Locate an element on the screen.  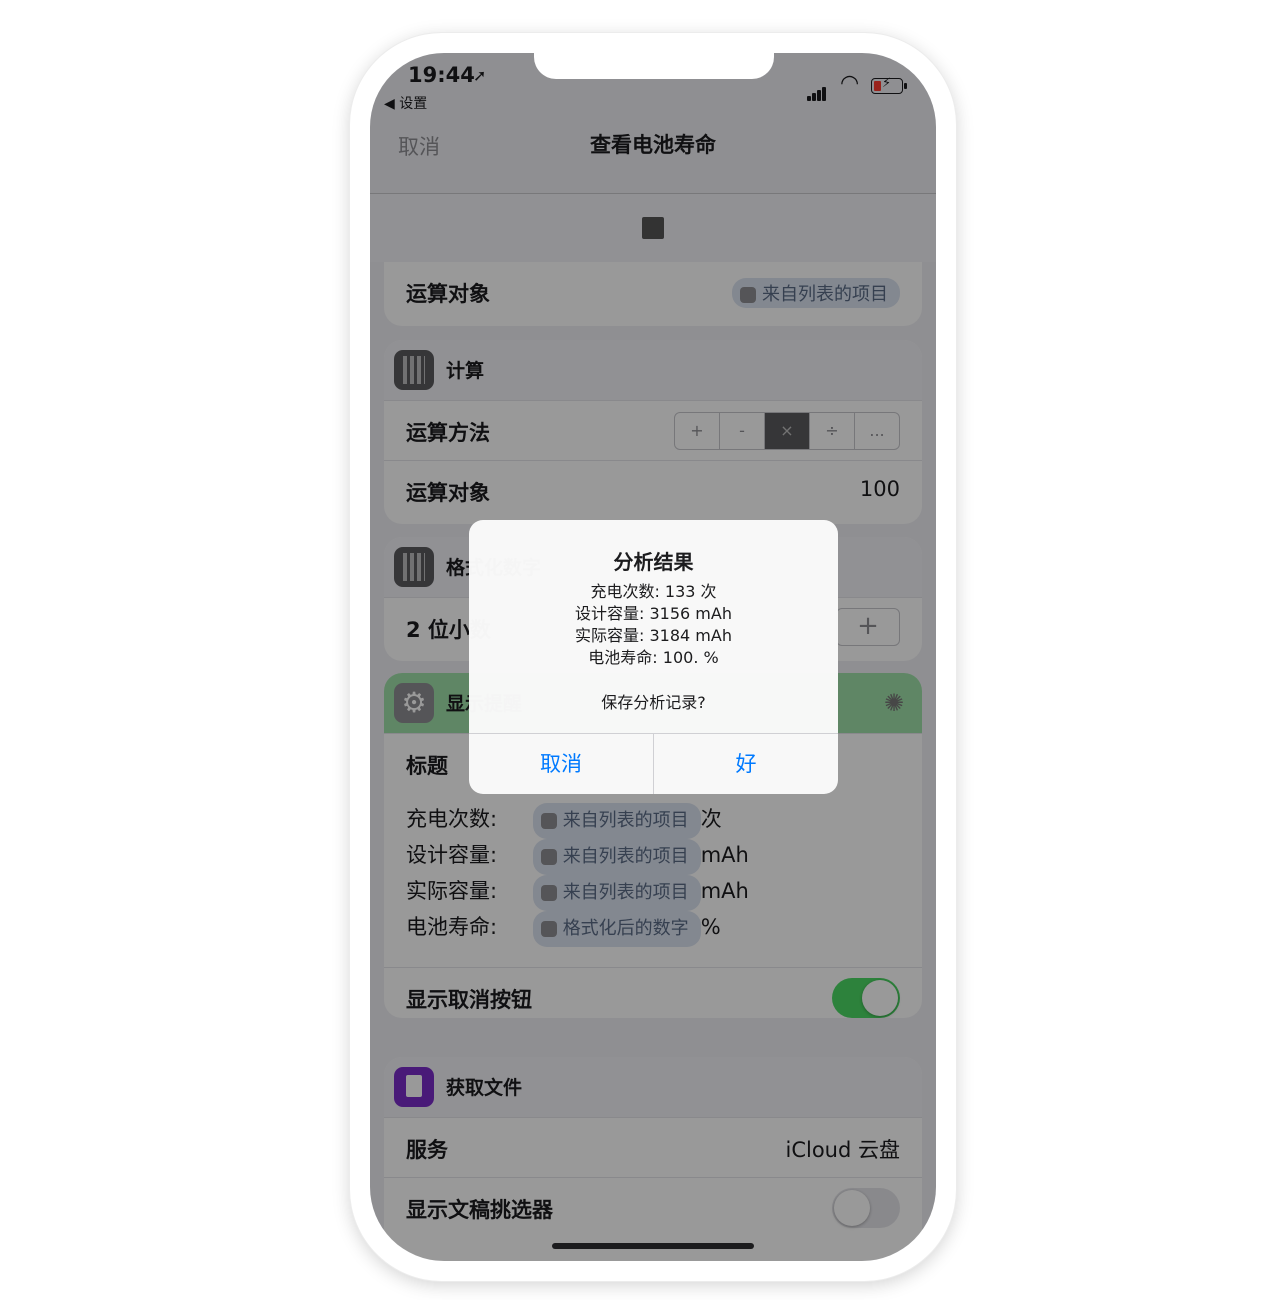
alert-line: 设计容量: 3156 mAh is located at coordinates (653, 613).